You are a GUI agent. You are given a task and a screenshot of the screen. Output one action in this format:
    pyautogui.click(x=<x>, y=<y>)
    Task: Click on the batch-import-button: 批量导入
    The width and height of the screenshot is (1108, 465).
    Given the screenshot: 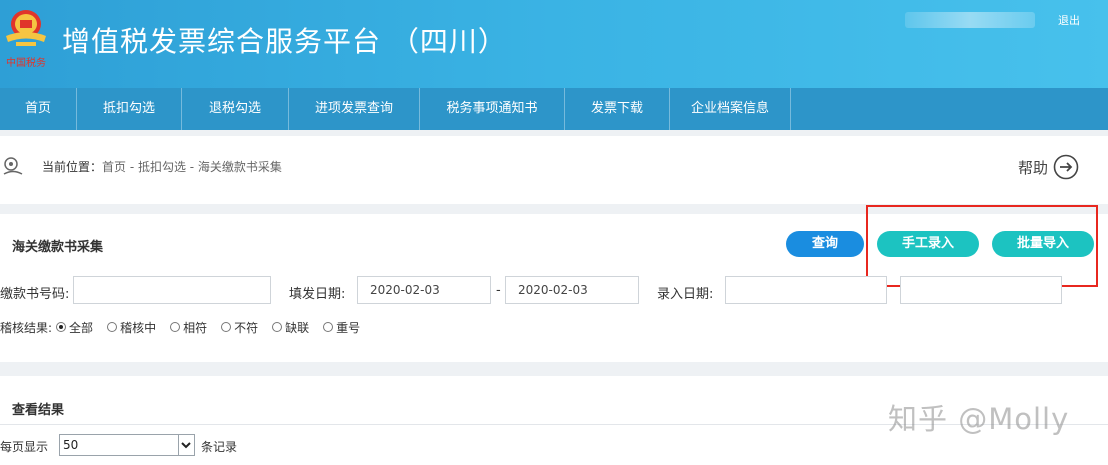 What is the action you would take?
    pyautogui.click(x=1043, y=244)
    